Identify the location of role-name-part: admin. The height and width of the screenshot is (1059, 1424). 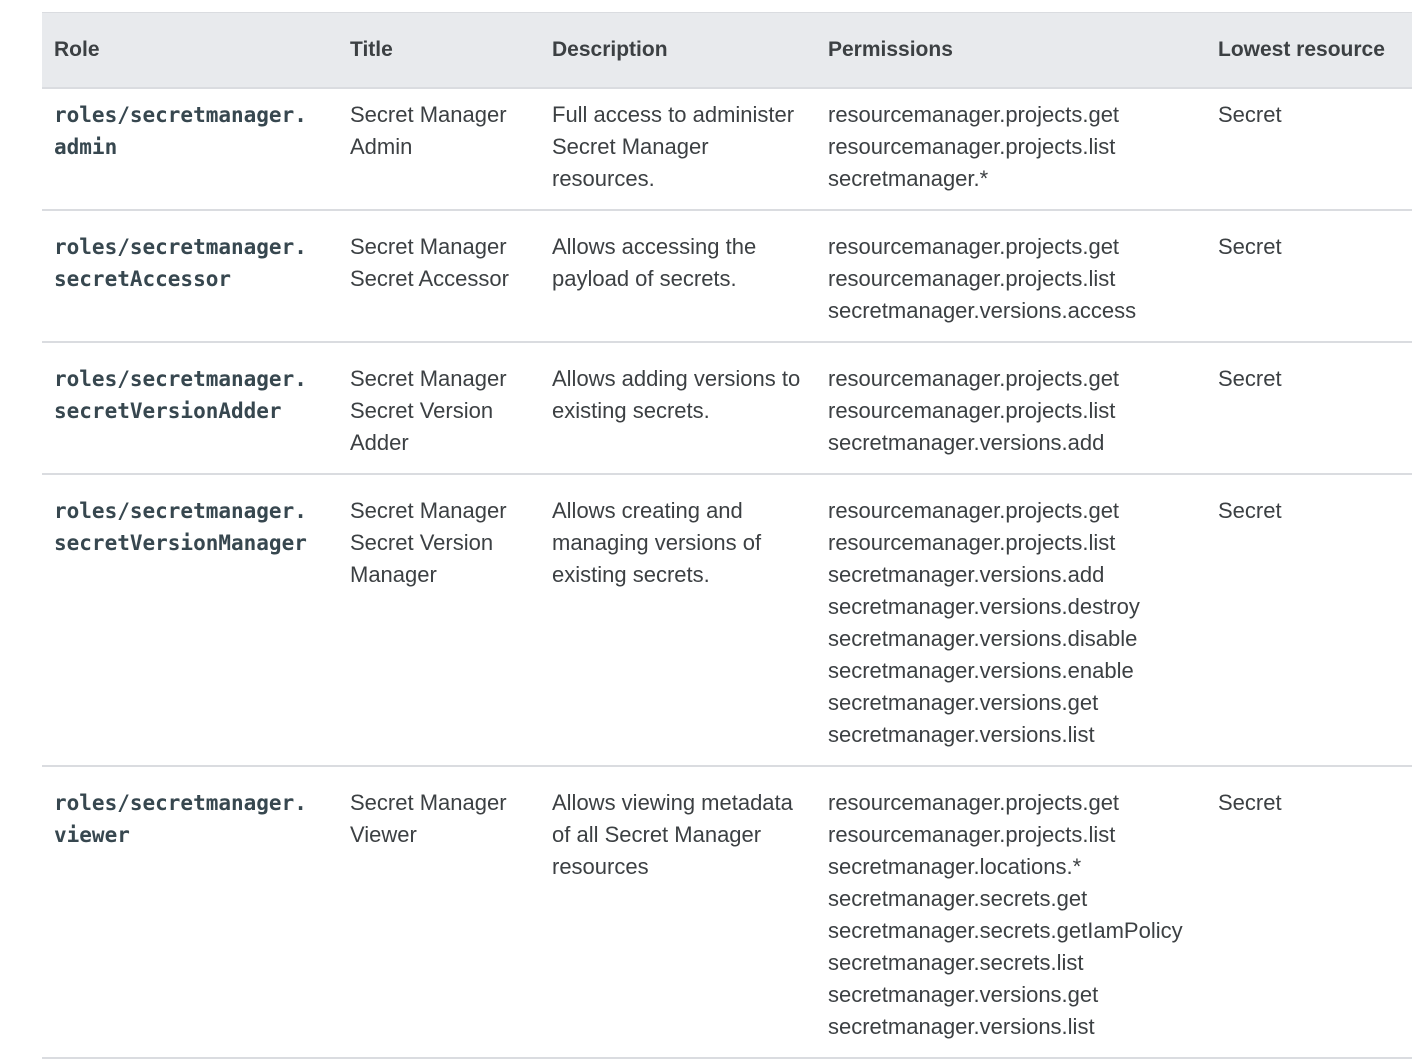
(86, 147).